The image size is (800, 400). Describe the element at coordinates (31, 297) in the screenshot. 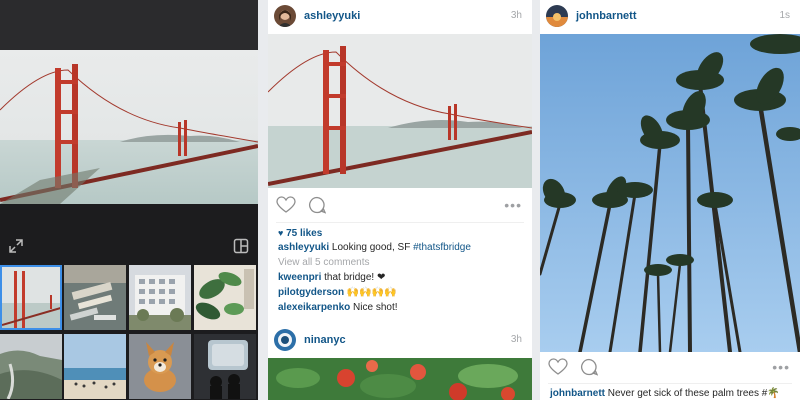

I see `golden-gate-thumb` at that location.